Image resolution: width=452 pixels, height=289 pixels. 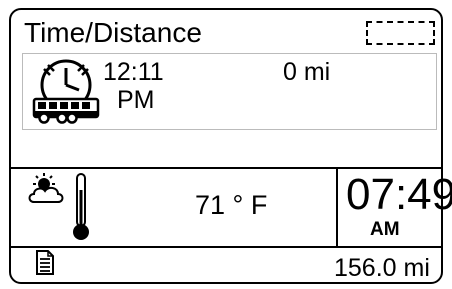 I want to click on clock-period: AM, so click(x=385, y=229).